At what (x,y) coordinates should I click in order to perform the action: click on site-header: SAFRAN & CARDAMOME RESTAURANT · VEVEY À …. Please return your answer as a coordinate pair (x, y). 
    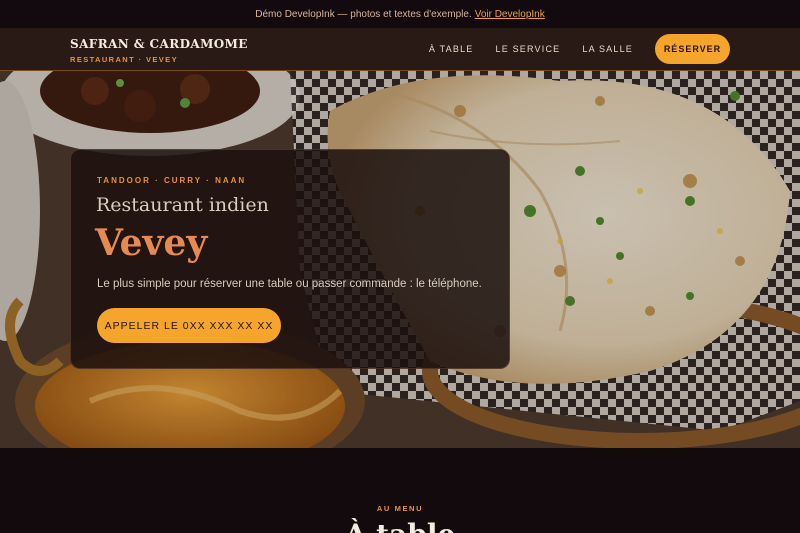
    Looking at the image, I should click on (400, 49).